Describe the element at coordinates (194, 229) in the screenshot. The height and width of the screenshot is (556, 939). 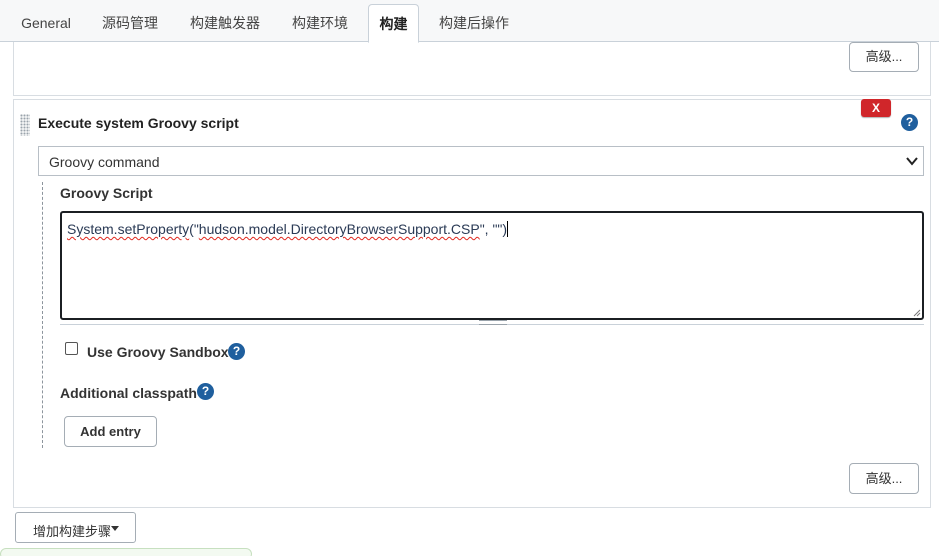
I see `code-token: ("` at that location.